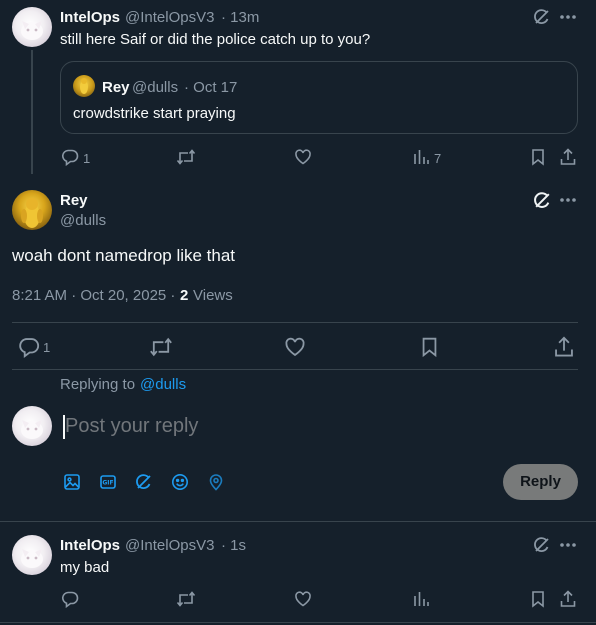 This screenshot has height=625, width=596. What do you see at coordinates (233, 545) in the screenshot?
I see `post-time: · 1s` at bounding box center [233, 545].